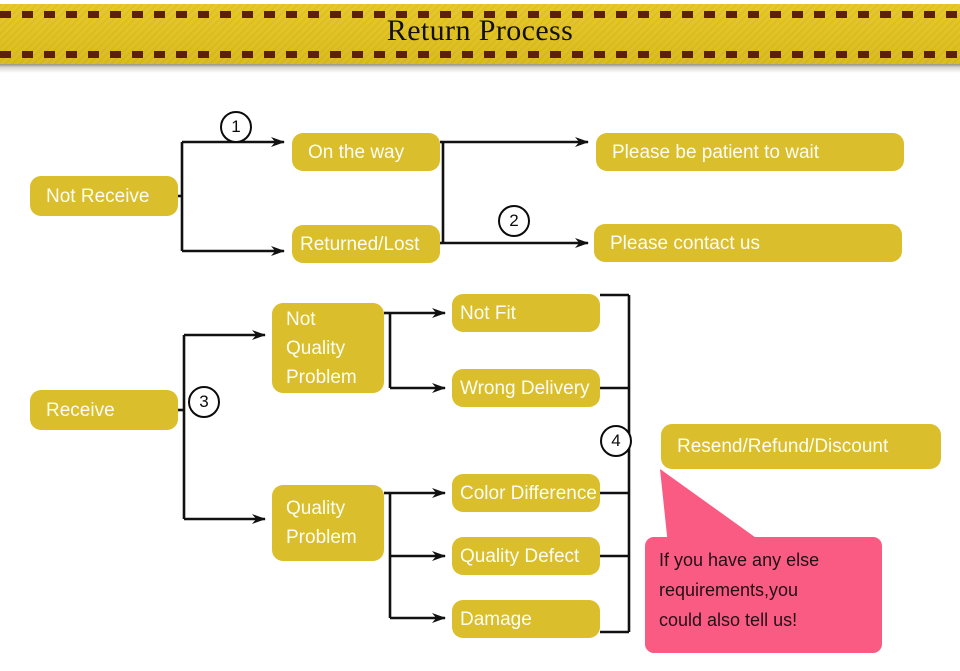  I want to click on node-label: Color Difference, so click(528, 493).